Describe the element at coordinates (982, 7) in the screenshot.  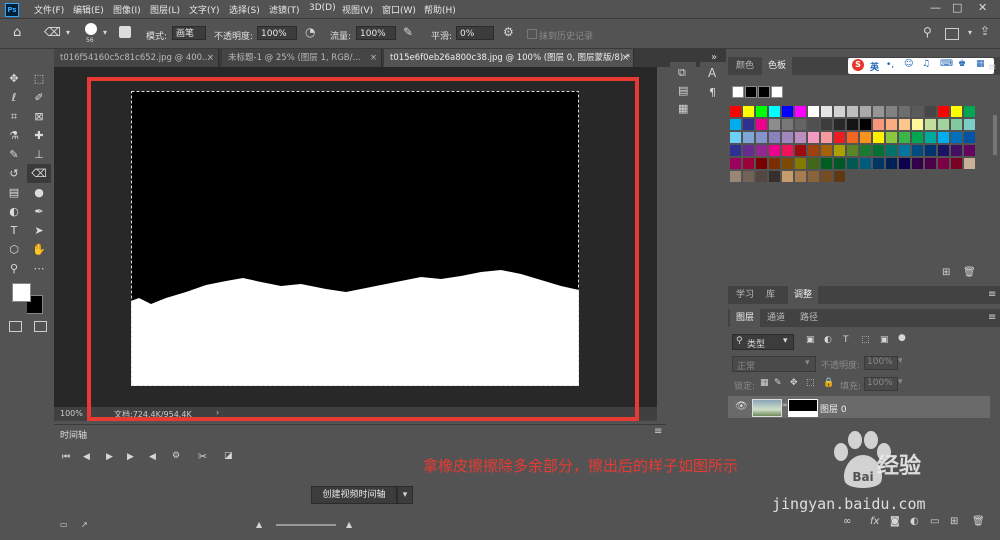
I see `close-button: ✕` at that location.